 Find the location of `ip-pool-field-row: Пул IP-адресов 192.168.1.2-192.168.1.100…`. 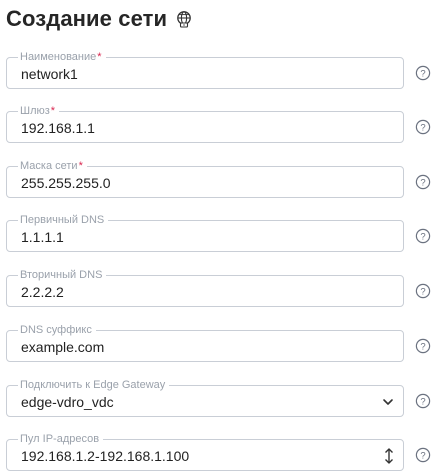

ip-pool-field-row: Пул IP-адресов 192.168.1.2-192.168.1.100… is located at coordinates (219, 452).